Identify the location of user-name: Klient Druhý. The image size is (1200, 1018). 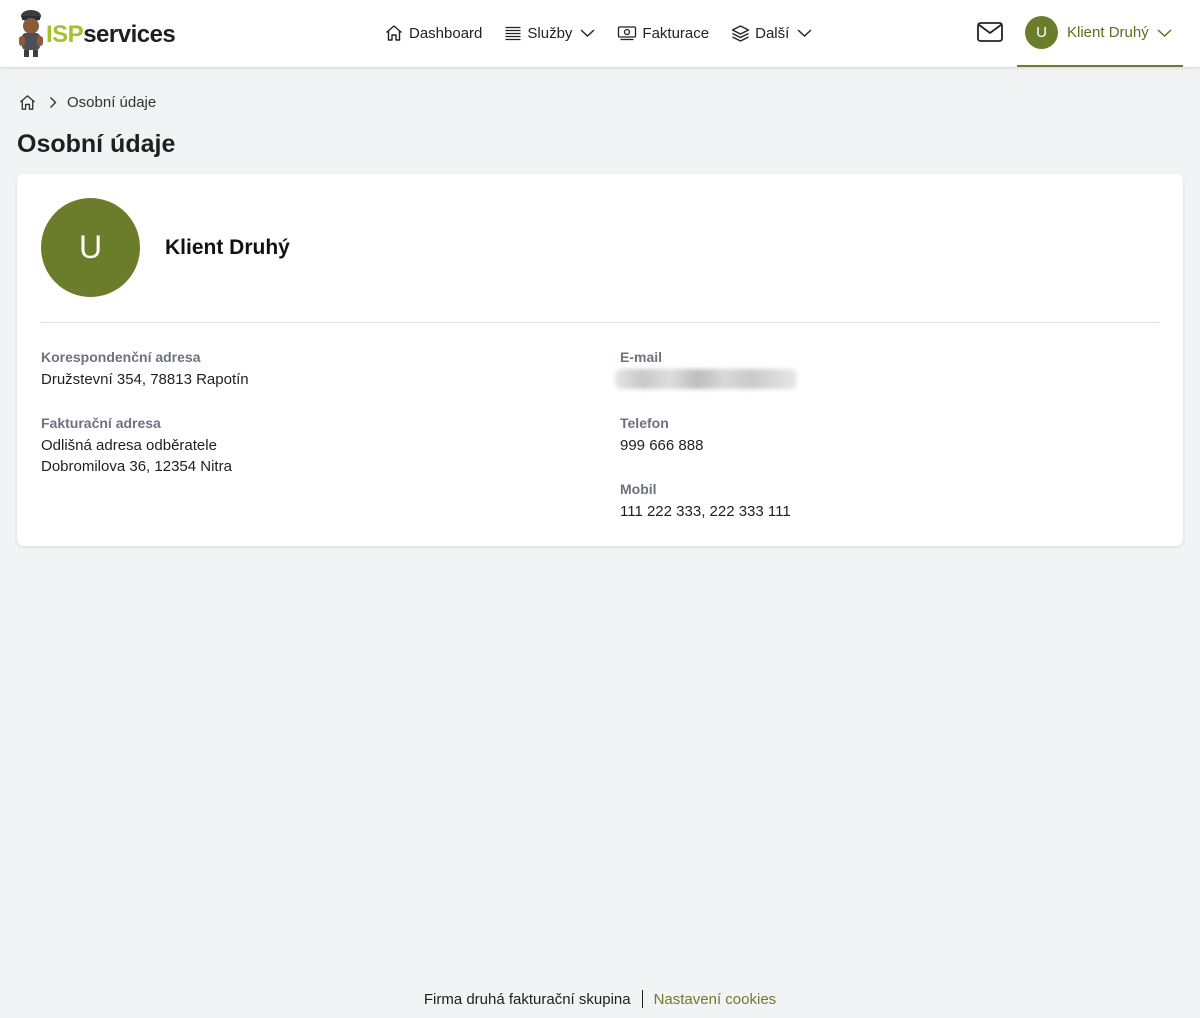
(1108, 32).